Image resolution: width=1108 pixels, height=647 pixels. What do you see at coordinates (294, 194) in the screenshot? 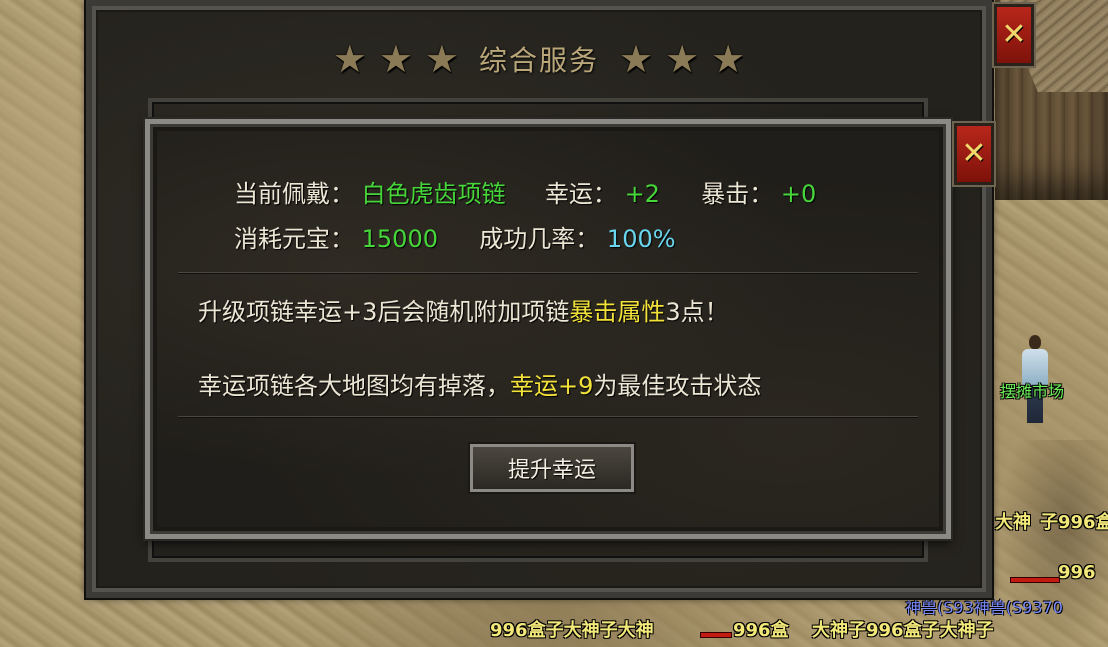
I see `equipped-label: 当前佩戴：` at bounding box center [294, 194].